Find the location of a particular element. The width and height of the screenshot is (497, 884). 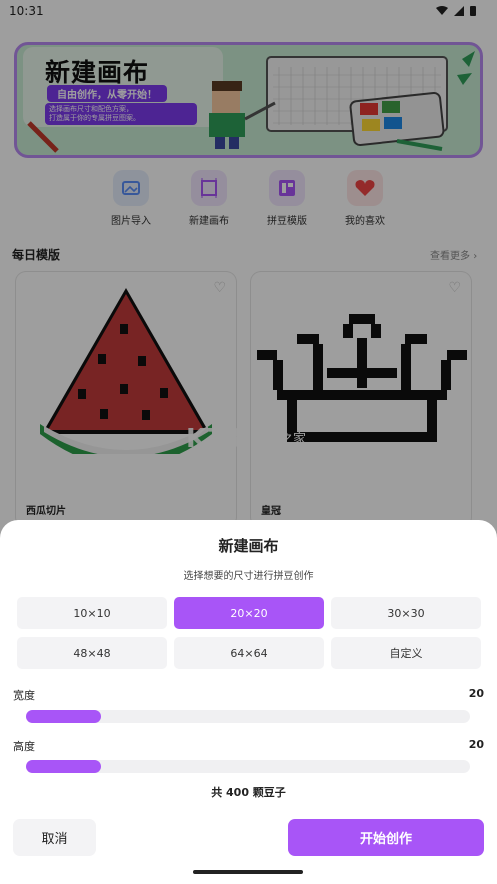

height-slider is located at coordinates (248, 766).